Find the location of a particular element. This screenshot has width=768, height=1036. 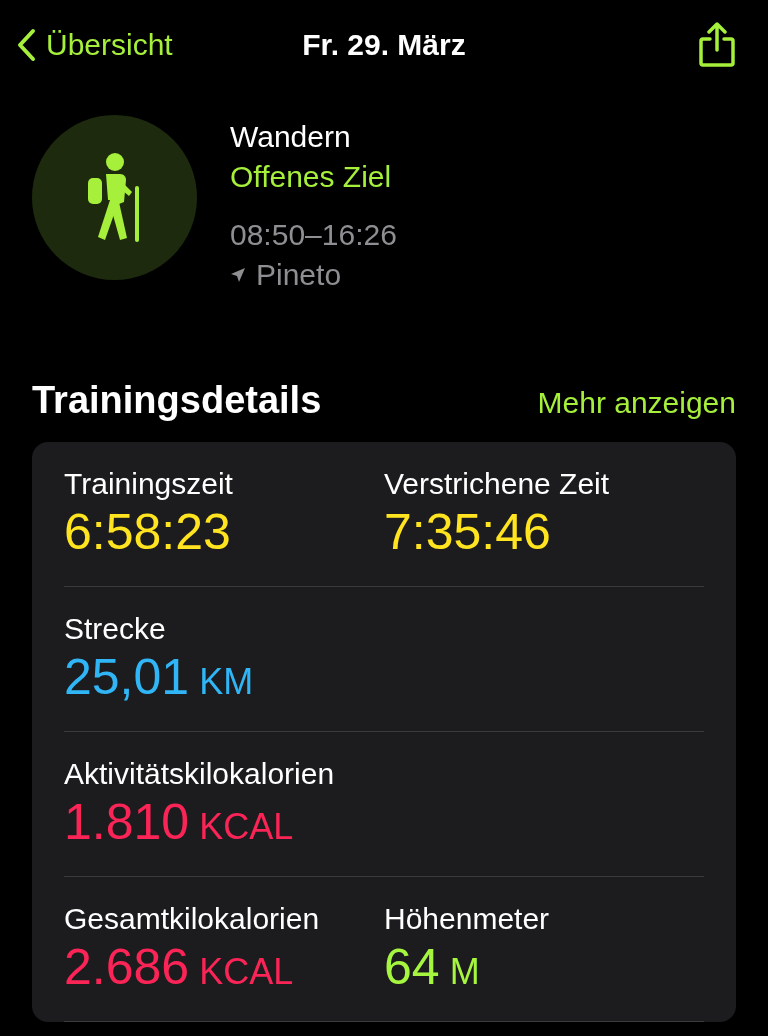

share-button is located at coordinates (717, 45).